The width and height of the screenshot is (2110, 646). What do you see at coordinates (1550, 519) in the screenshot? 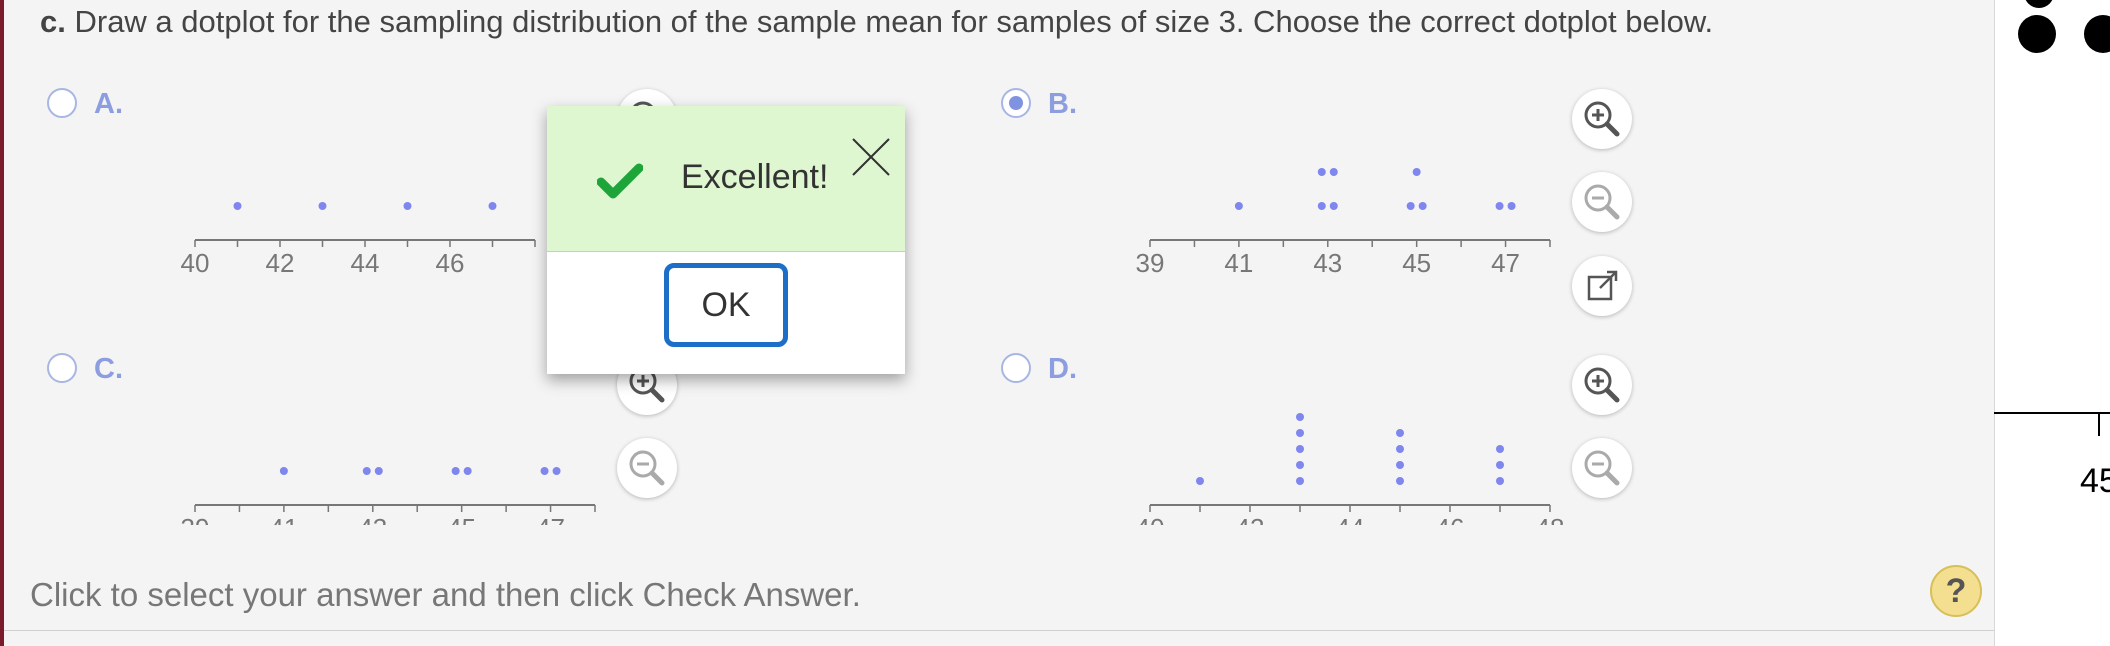
I see `tick-label: 48` at bounding box center [1550, 519].